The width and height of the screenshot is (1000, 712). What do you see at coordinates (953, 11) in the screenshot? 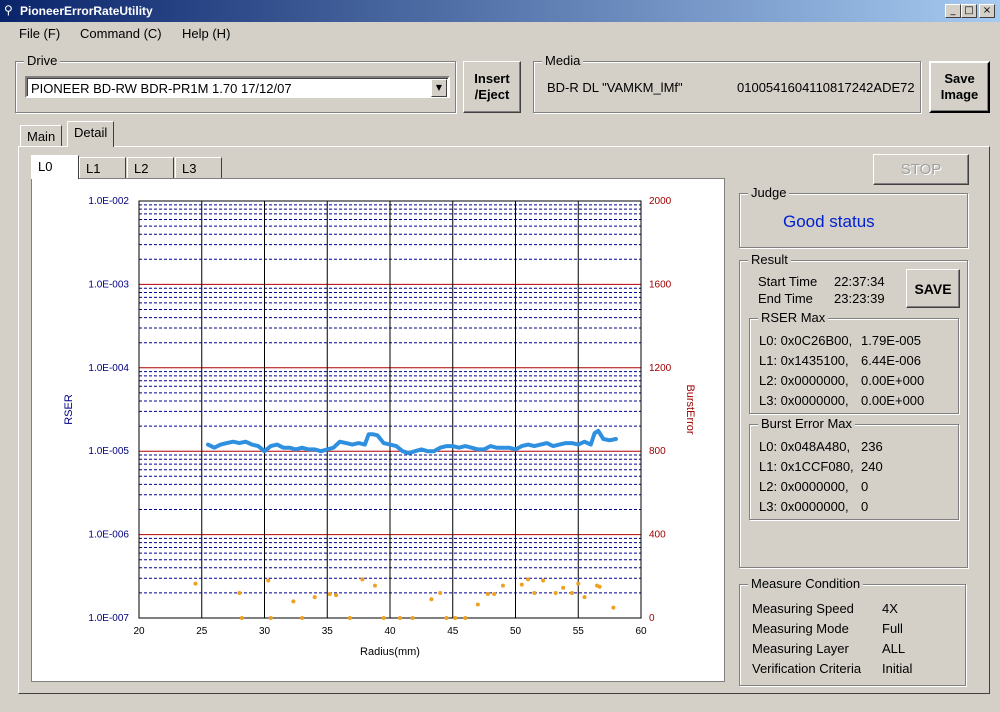
I see `minimize-button: _` at bounding box center [953, 11].